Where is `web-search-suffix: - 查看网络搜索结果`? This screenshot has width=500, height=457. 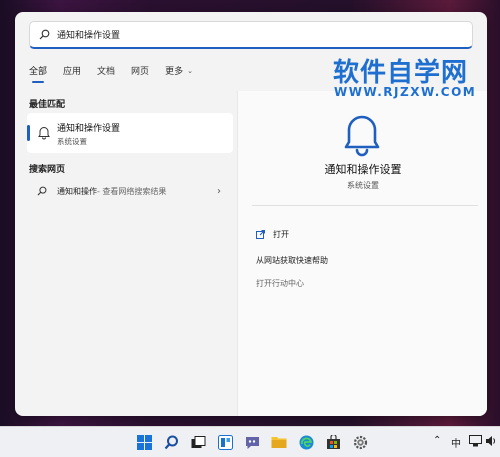
web-search-suffix: - 查看网络搜索结果 is located at coordinates (132, 191).